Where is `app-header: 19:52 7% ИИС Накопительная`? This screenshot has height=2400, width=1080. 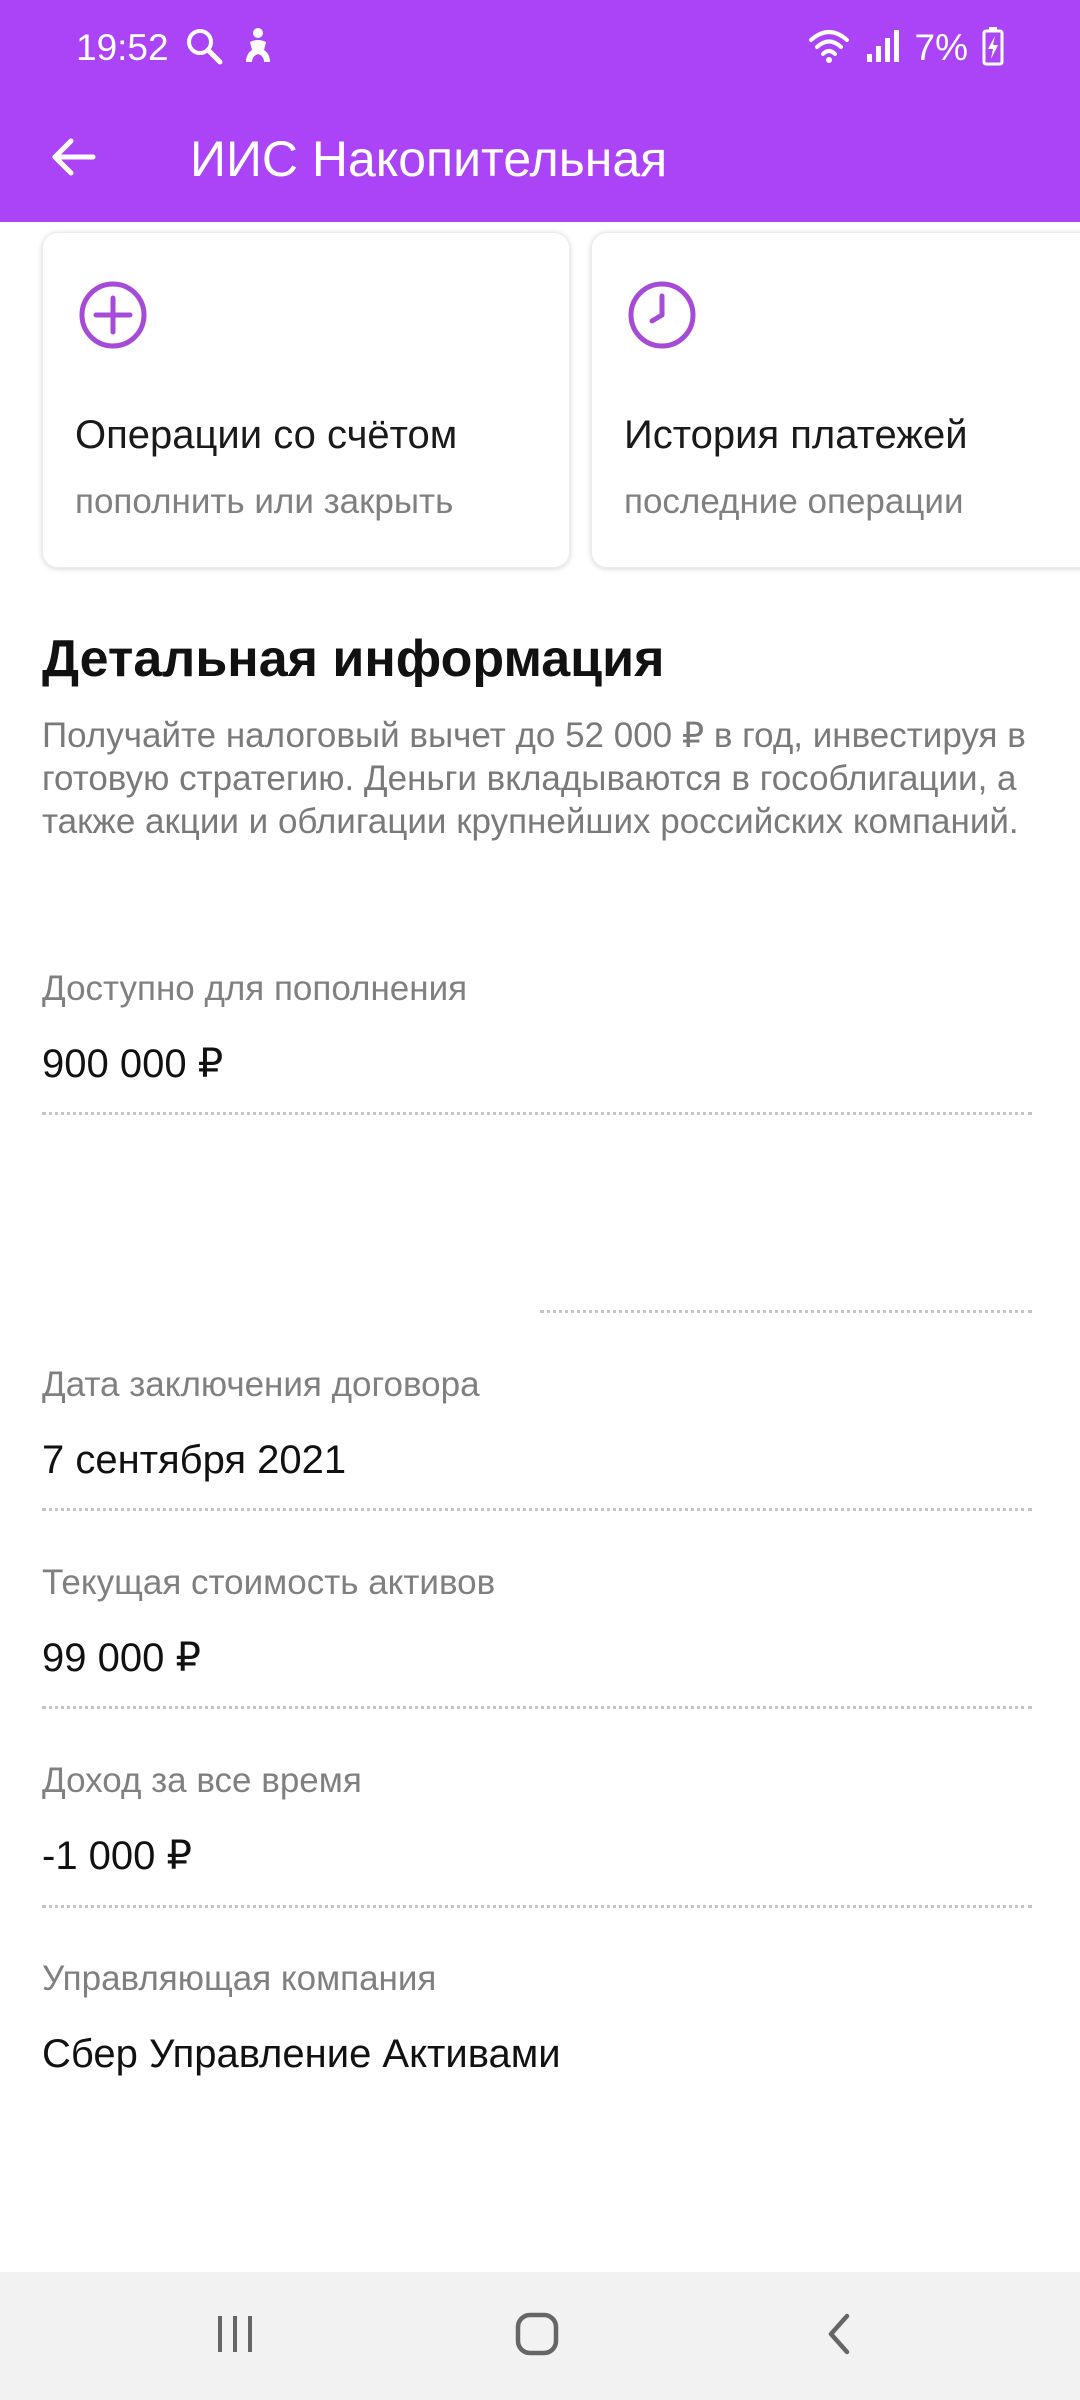 app-header: 19:52 7% ИИС Накопительная is located at coordinates (540, 111).